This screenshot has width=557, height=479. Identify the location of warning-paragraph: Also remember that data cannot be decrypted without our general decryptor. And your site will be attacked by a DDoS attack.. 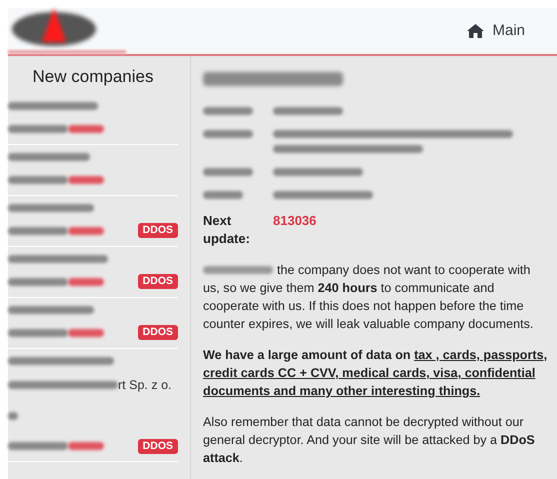
(369, 440).